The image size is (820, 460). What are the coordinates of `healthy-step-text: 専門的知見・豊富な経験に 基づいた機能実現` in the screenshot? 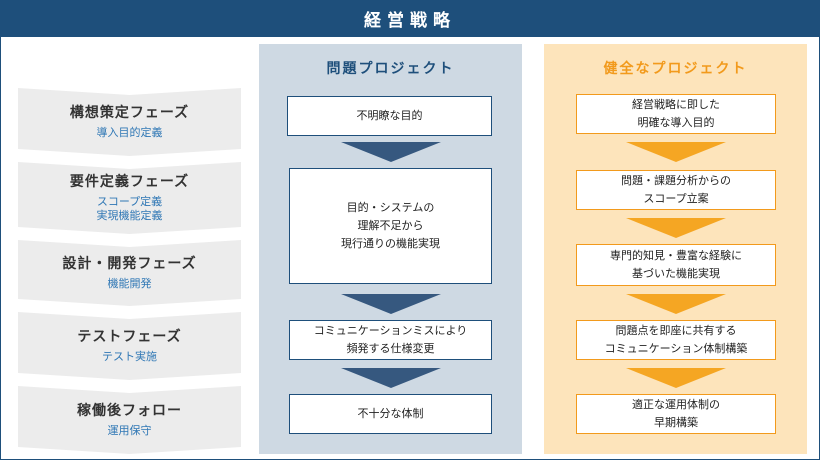 It's located at (676, 264).